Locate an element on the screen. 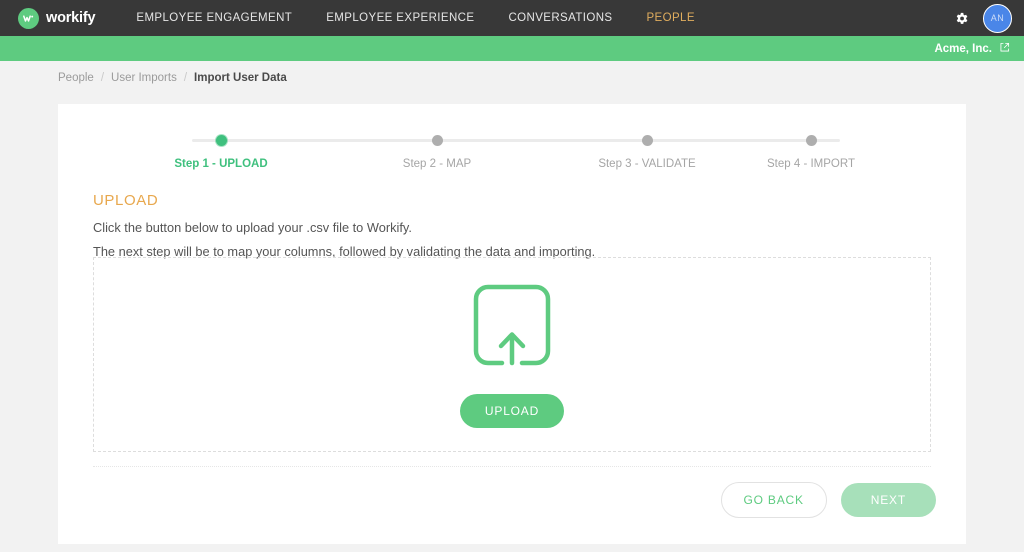 This screenshot has width=1024, height=552. top-nav-right-cluster: AN is located at coordinates (983, 18).